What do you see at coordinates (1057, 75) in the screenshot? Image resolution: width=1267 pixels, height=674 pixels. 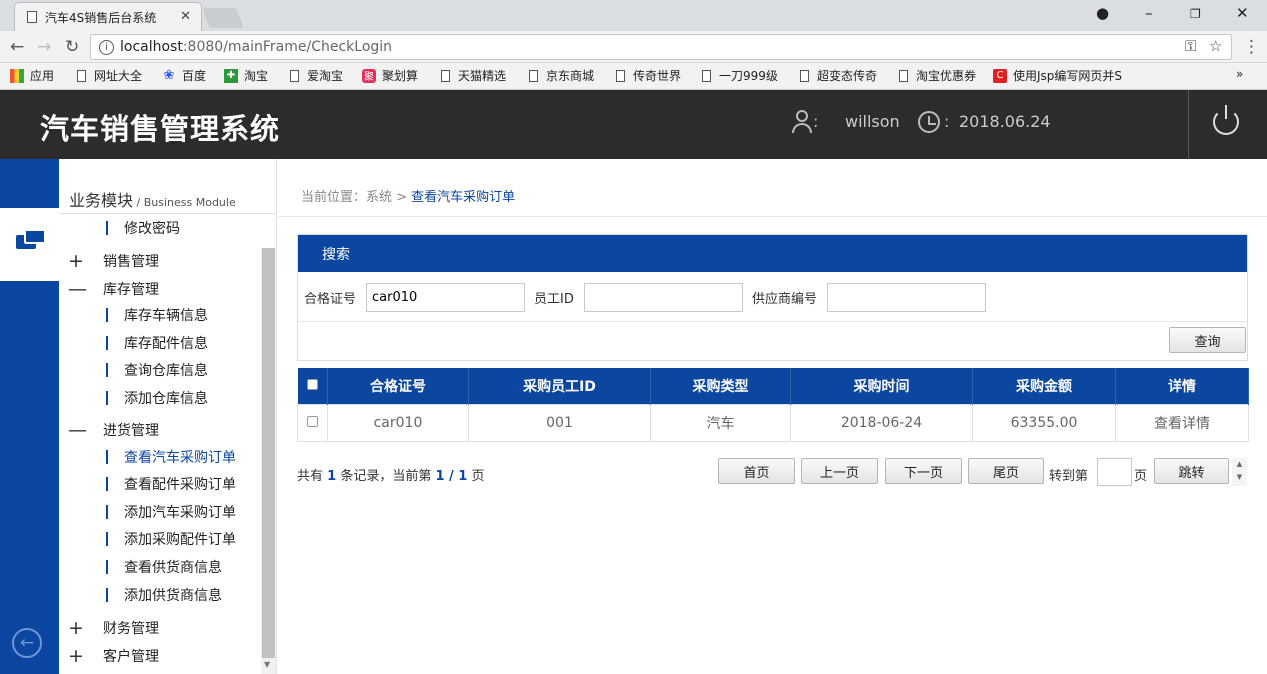 I see `bookmark-item: C 使用Jsp编写网页并S` at bounding box center [1057, 75].